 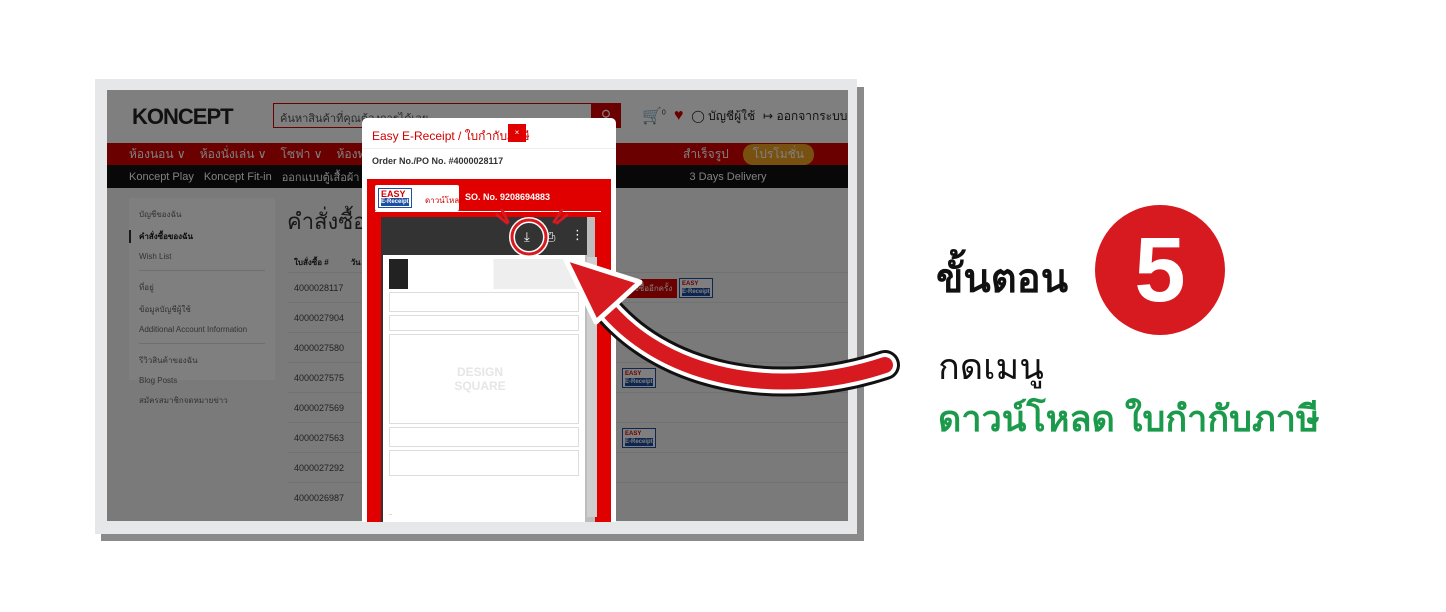 What do you see at coordinates (532, 232) in the screenshot?
I see `highlight-circle` at bounding box center [532, 232].